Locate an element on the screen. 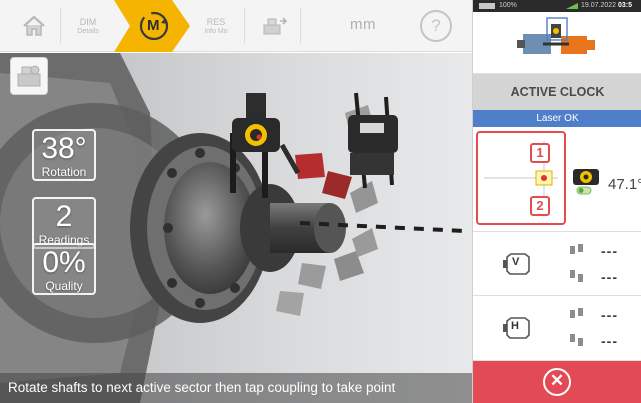  measure-step-button: M is located at coordinates (152, 26).